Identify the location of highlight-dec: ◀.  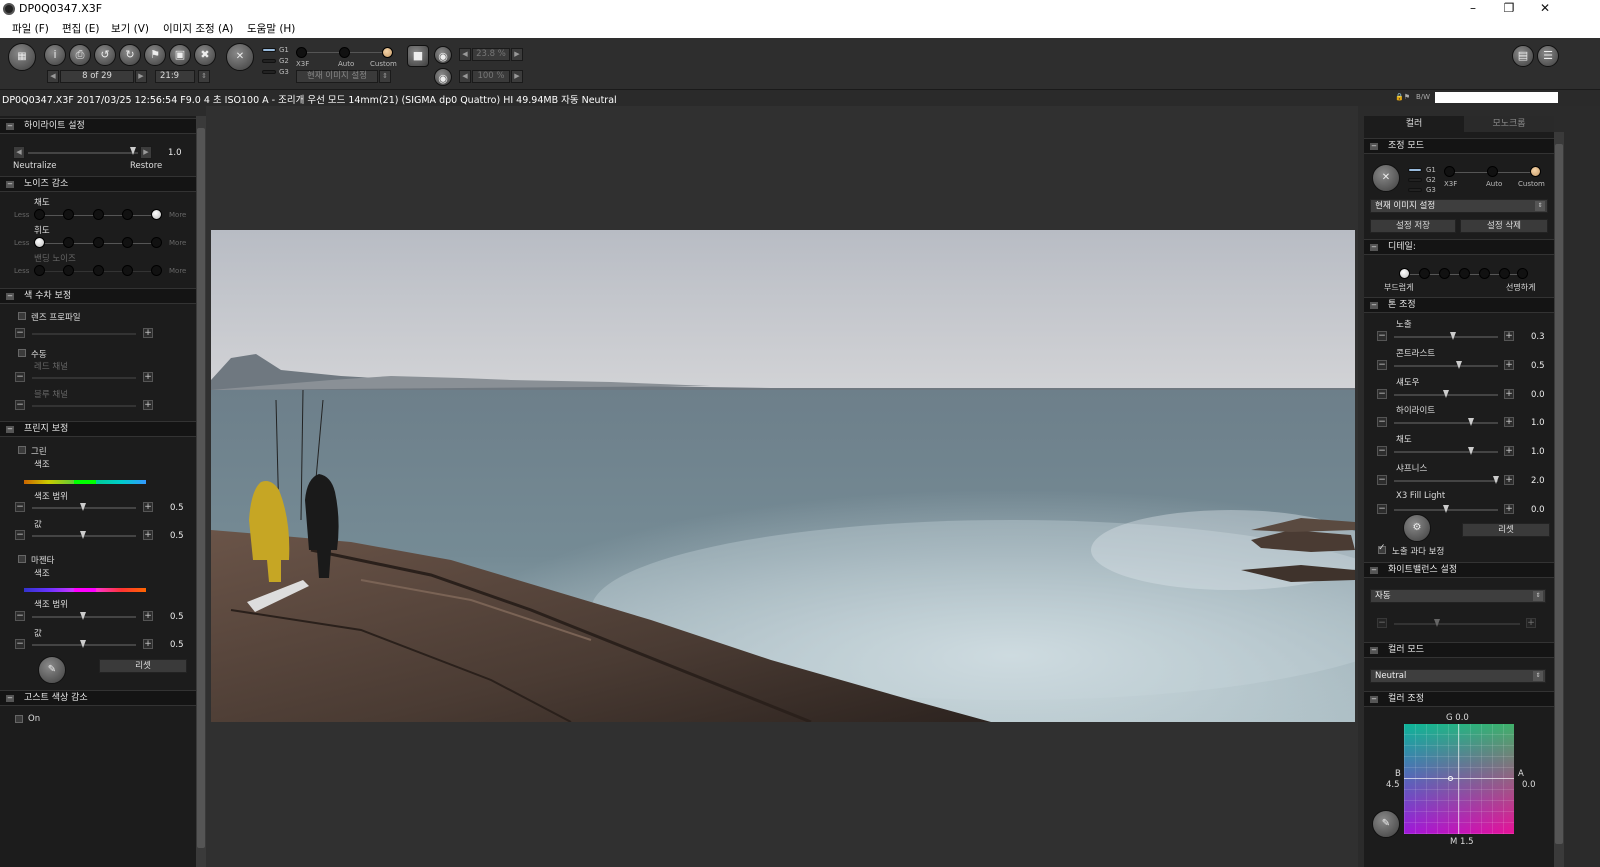
(19, 152).